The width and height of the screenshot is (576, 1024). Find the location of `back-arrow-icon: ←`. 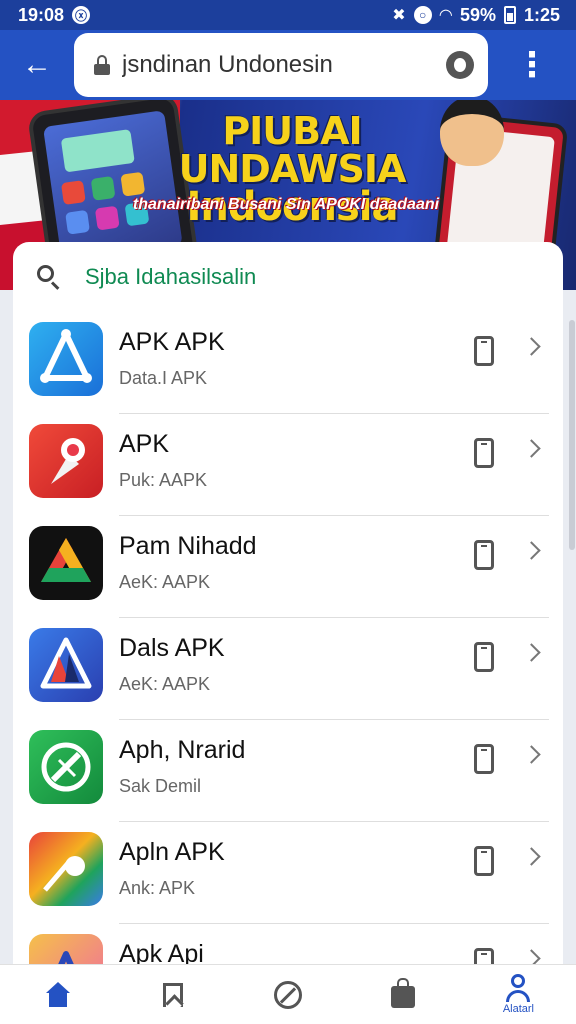

back-arrow-icon: ← is located at coordinates (37, 64).